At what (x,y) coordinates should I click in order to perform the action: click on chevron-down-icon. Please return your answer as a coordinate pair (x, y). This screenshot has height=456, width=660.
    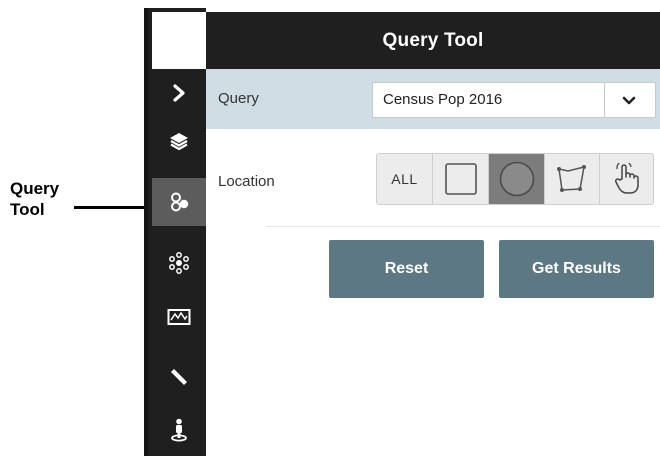
    Looking at the image, I should click on (629, 101).